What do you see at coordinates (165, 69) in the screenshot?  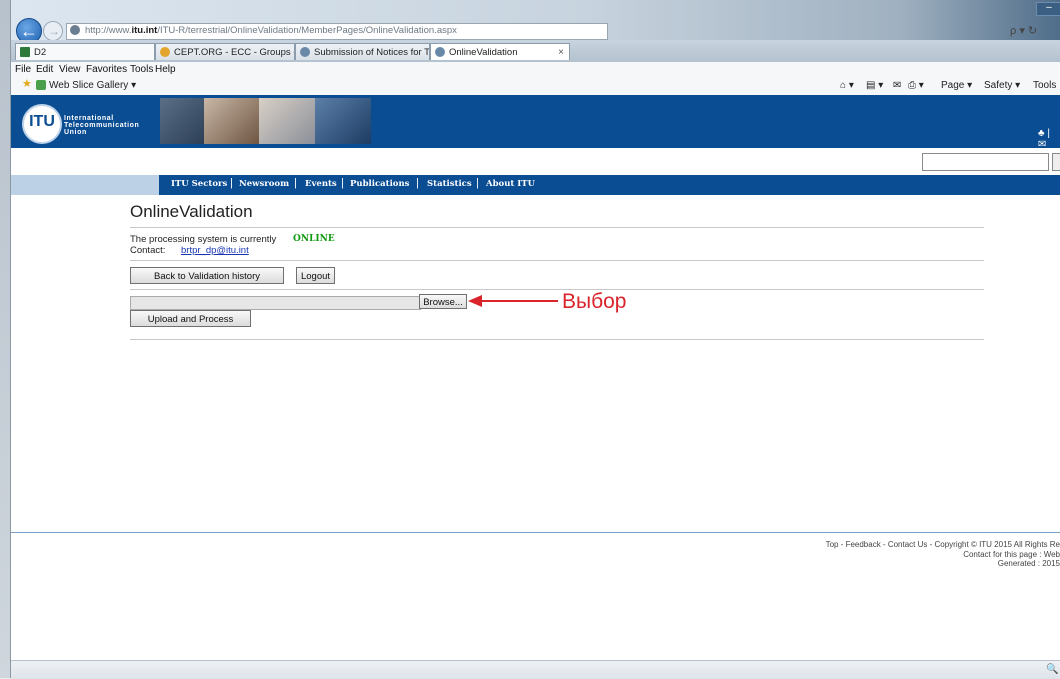 I see `menu-help: Help` at bounding box center [165, 69].